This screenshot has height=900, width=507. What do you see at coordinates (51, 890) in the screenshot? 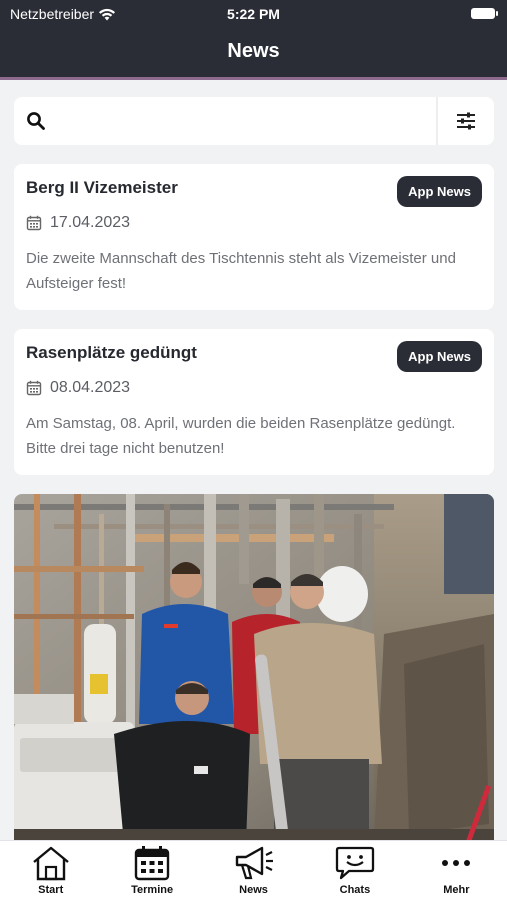
I see `tab-label: Start` at bounding box center [51, 890].